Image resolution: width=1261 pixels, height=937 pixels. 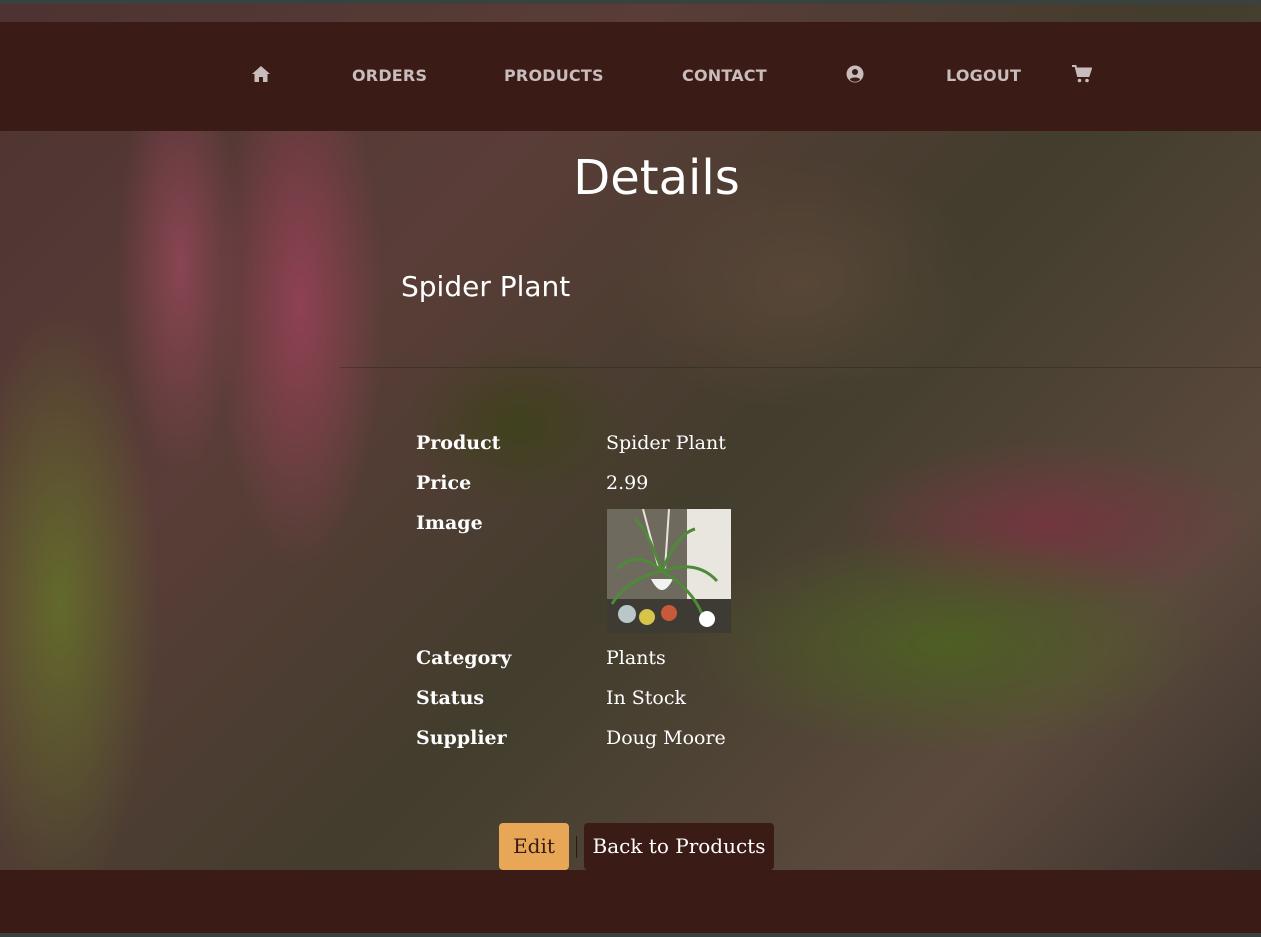 I want to click on detail-label: Category, so click(x=464, y=658).